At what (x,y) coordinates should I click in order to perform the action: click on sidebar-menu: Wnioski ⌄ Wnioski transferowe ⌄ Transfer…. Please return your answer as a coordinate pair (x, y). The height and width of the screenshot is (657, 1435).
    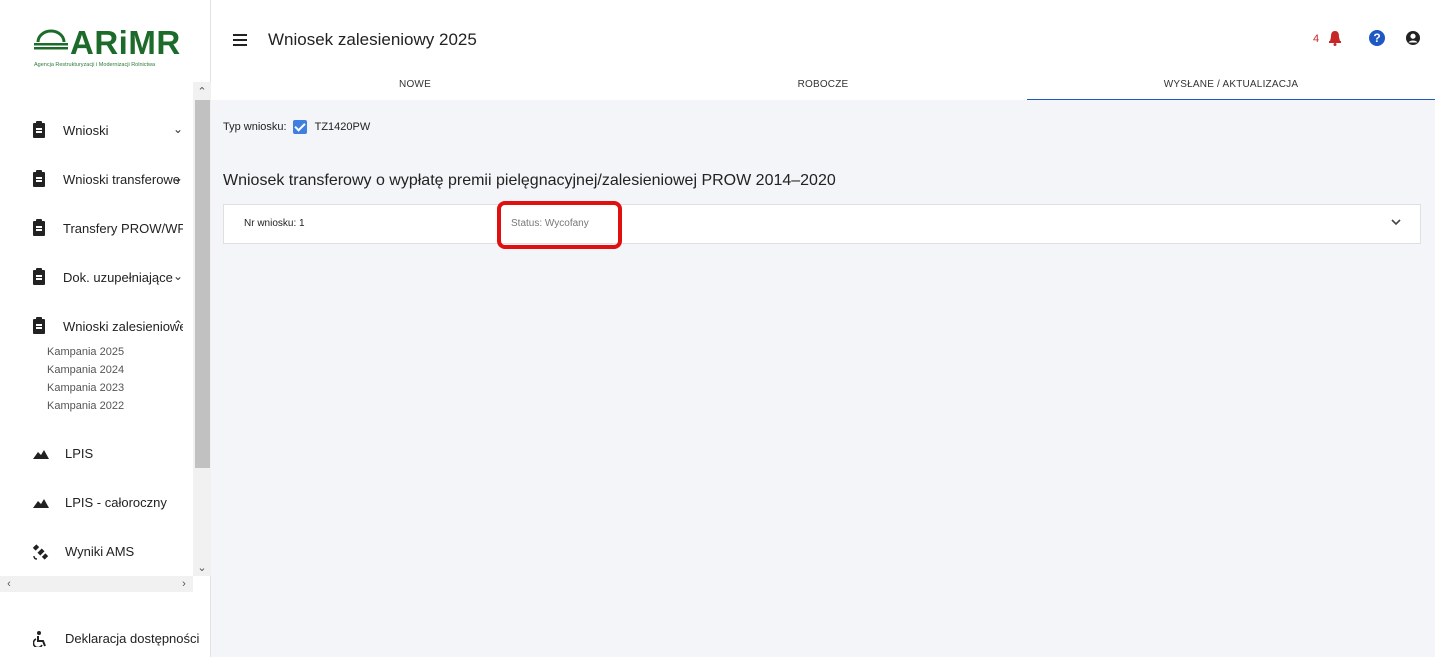
    Looking at the image, I should click on (96, 341).